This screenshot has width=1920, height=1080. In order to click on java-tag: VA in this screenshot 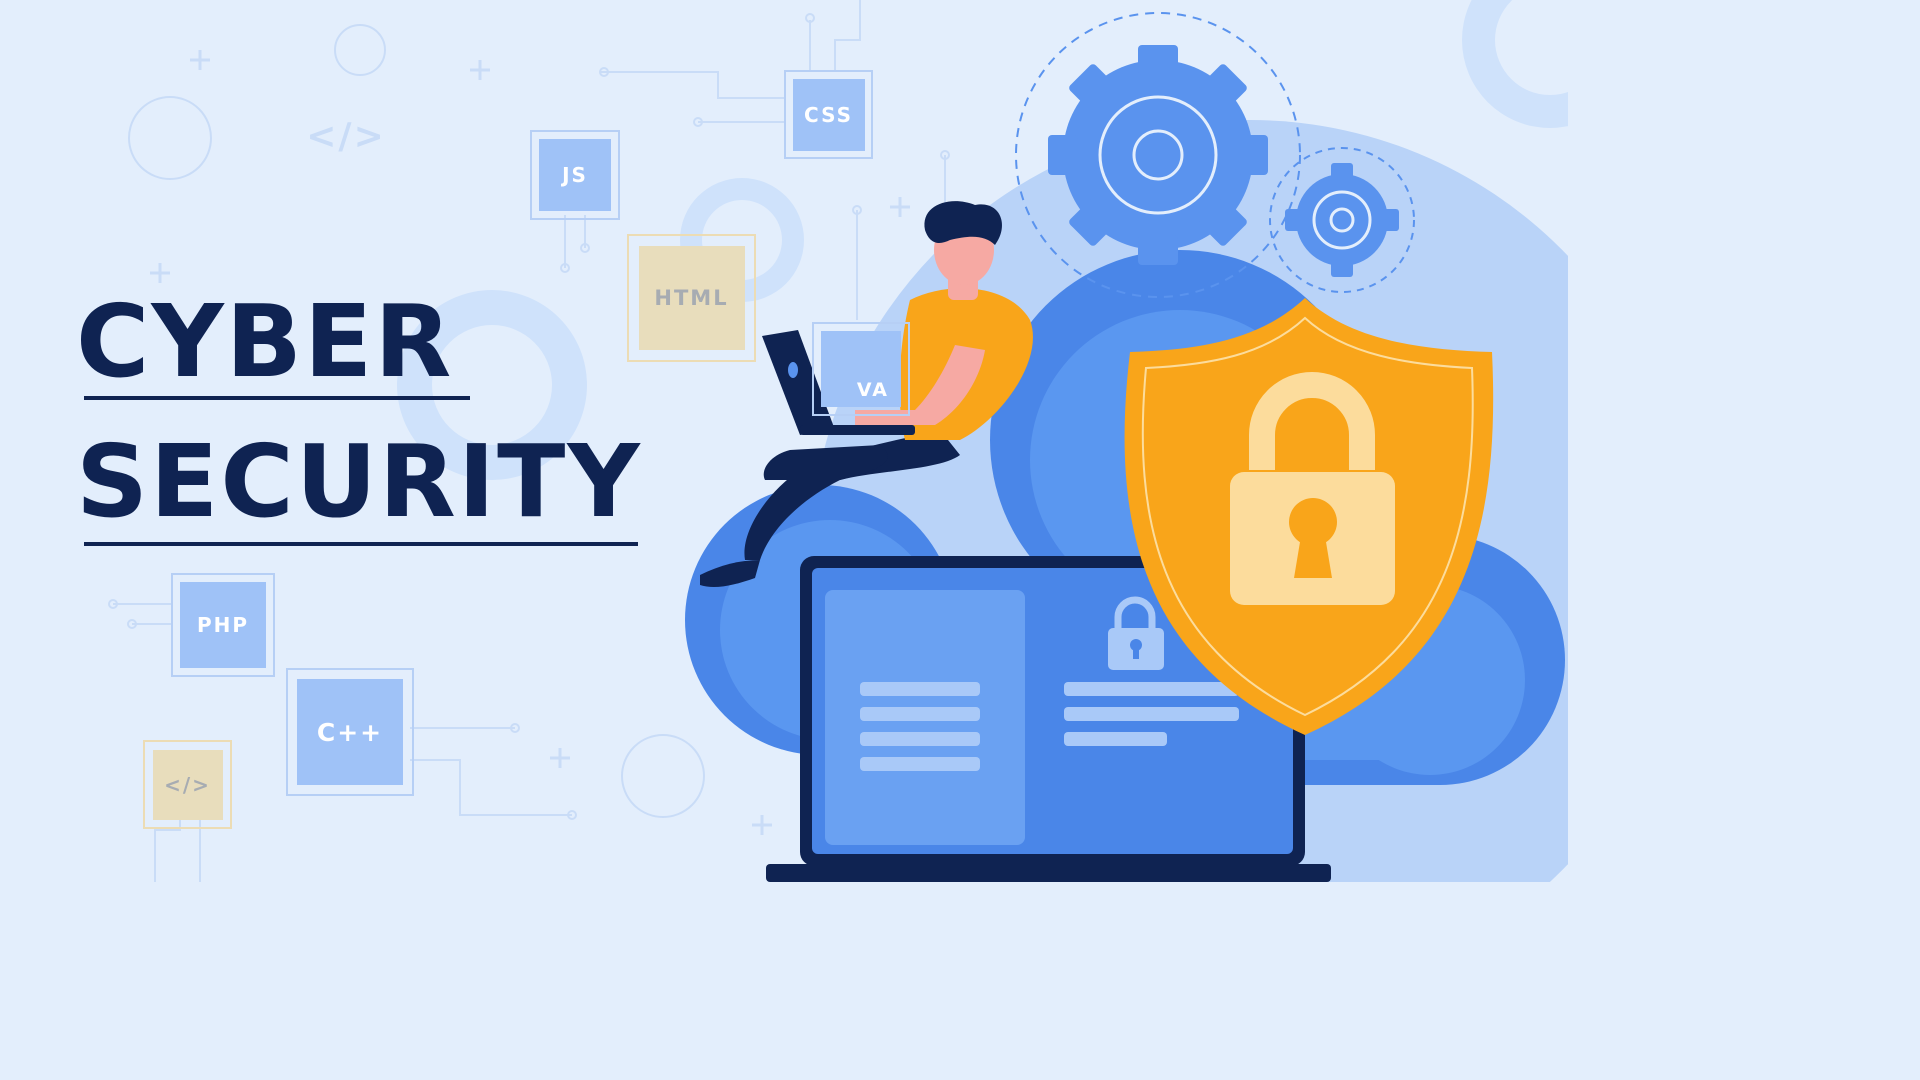, I will do `click(861, 369)`.